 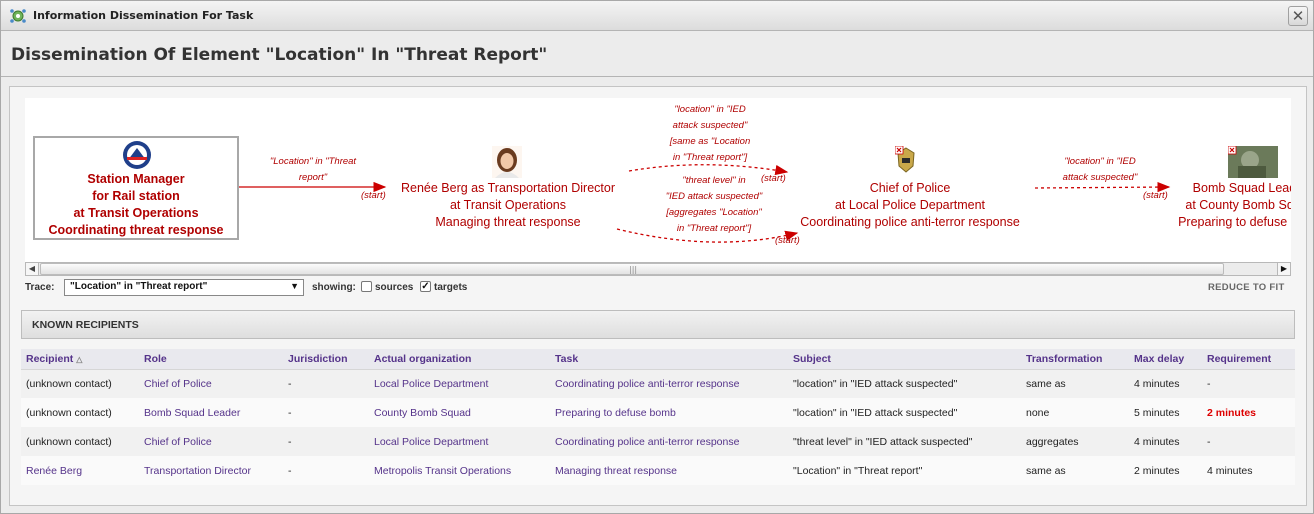 I want to click on column-header-organization: Actual organization, so click(x=459, y=359).